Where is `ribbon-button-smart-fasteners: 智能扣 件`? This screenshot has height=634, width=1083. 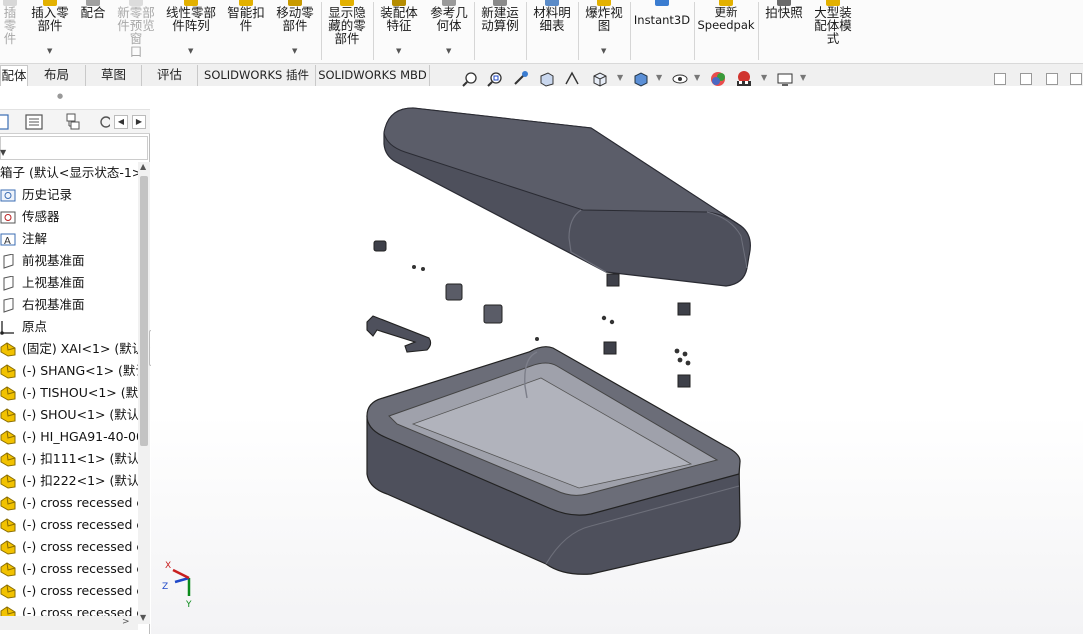
ribbon-button-smart-fasteners: 智能扣 件 is located at coordinates (246, 31).